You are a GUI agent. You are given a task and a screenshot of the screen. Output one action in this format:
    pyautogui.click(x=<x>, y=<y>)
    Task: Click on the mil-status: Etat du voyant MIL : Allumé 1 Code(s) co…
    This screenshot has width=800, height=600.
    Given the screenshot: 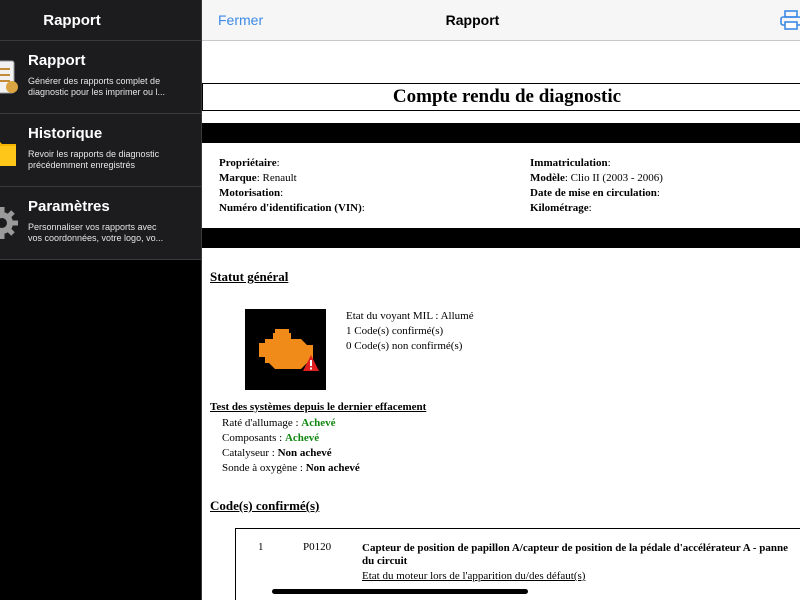 What is the action you would take?
    pyautogui.click(x=410, y=331)
    